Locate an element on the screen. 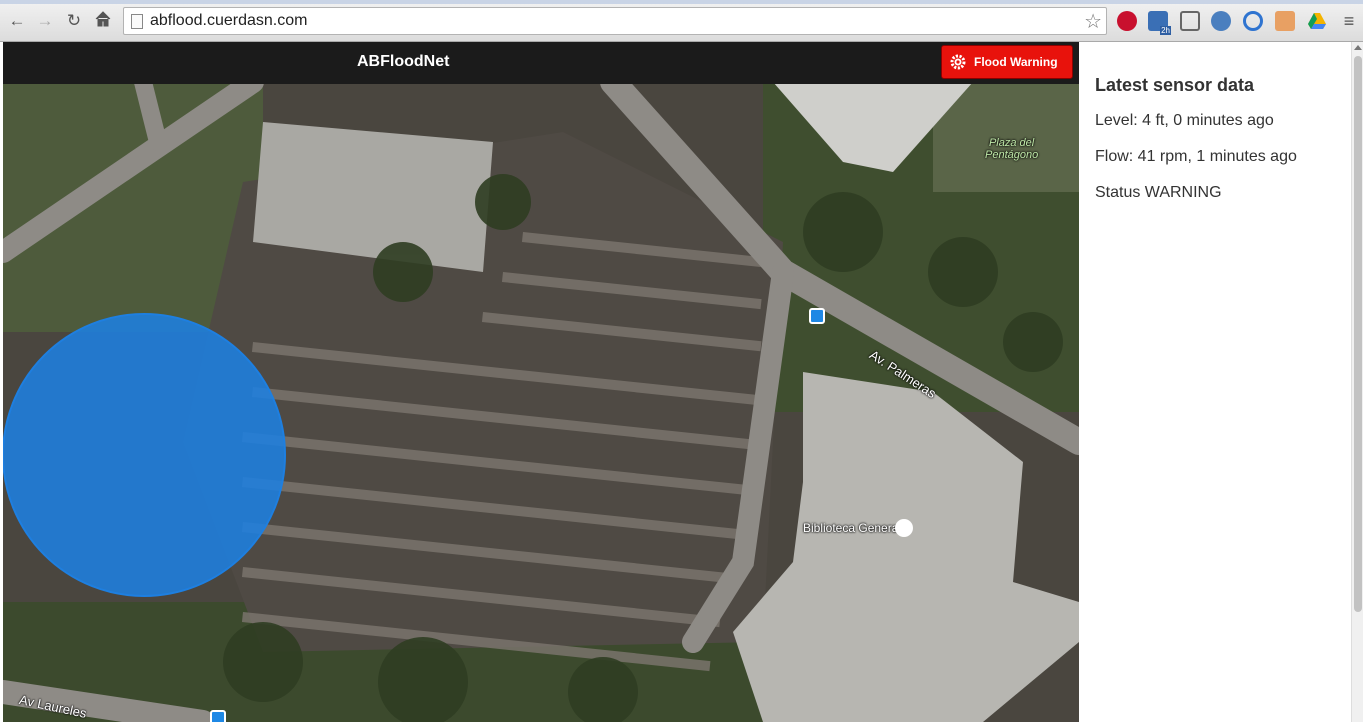  ext-calendar-icon: 2h is located at coordinates (1159, 23).